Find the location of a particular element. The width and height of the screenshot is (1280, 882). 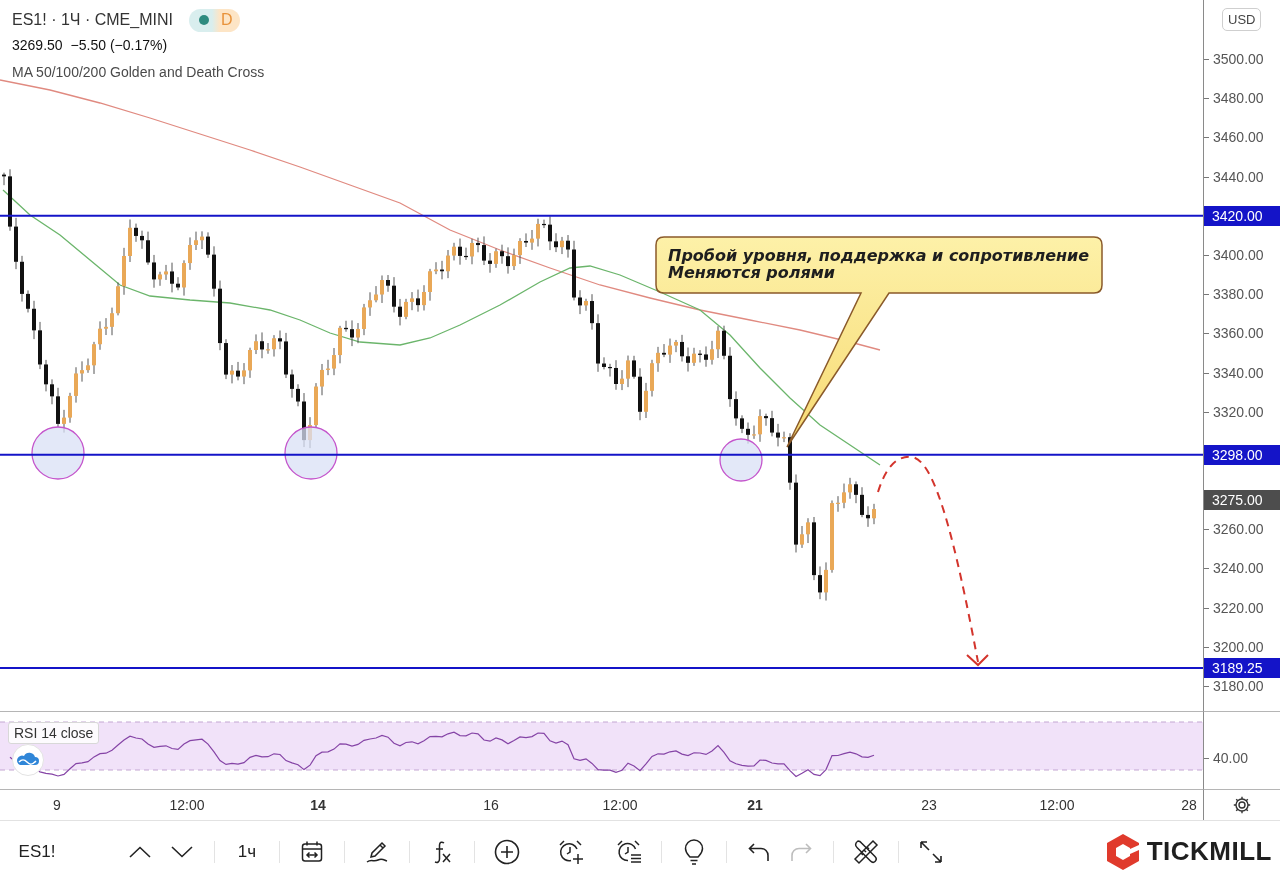

last-price: 3269.50 is located at coordinates (37, 45).